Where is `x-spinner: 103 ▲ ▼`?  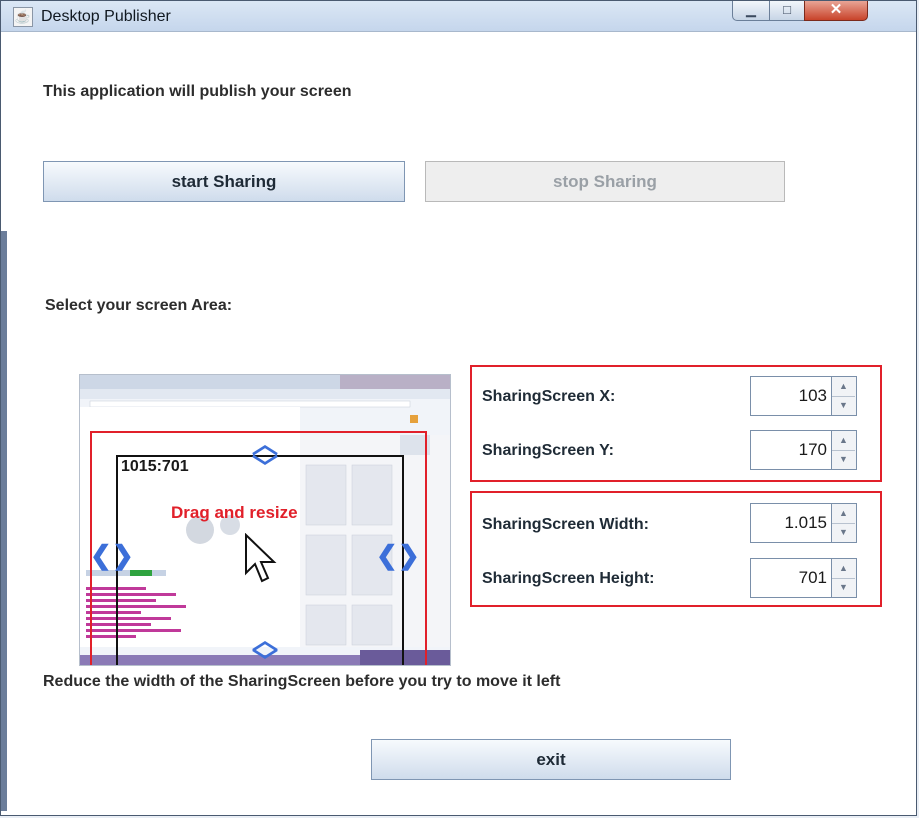
x-spinner: 103 ▲ ▼ is located at coordinates (803, 396).